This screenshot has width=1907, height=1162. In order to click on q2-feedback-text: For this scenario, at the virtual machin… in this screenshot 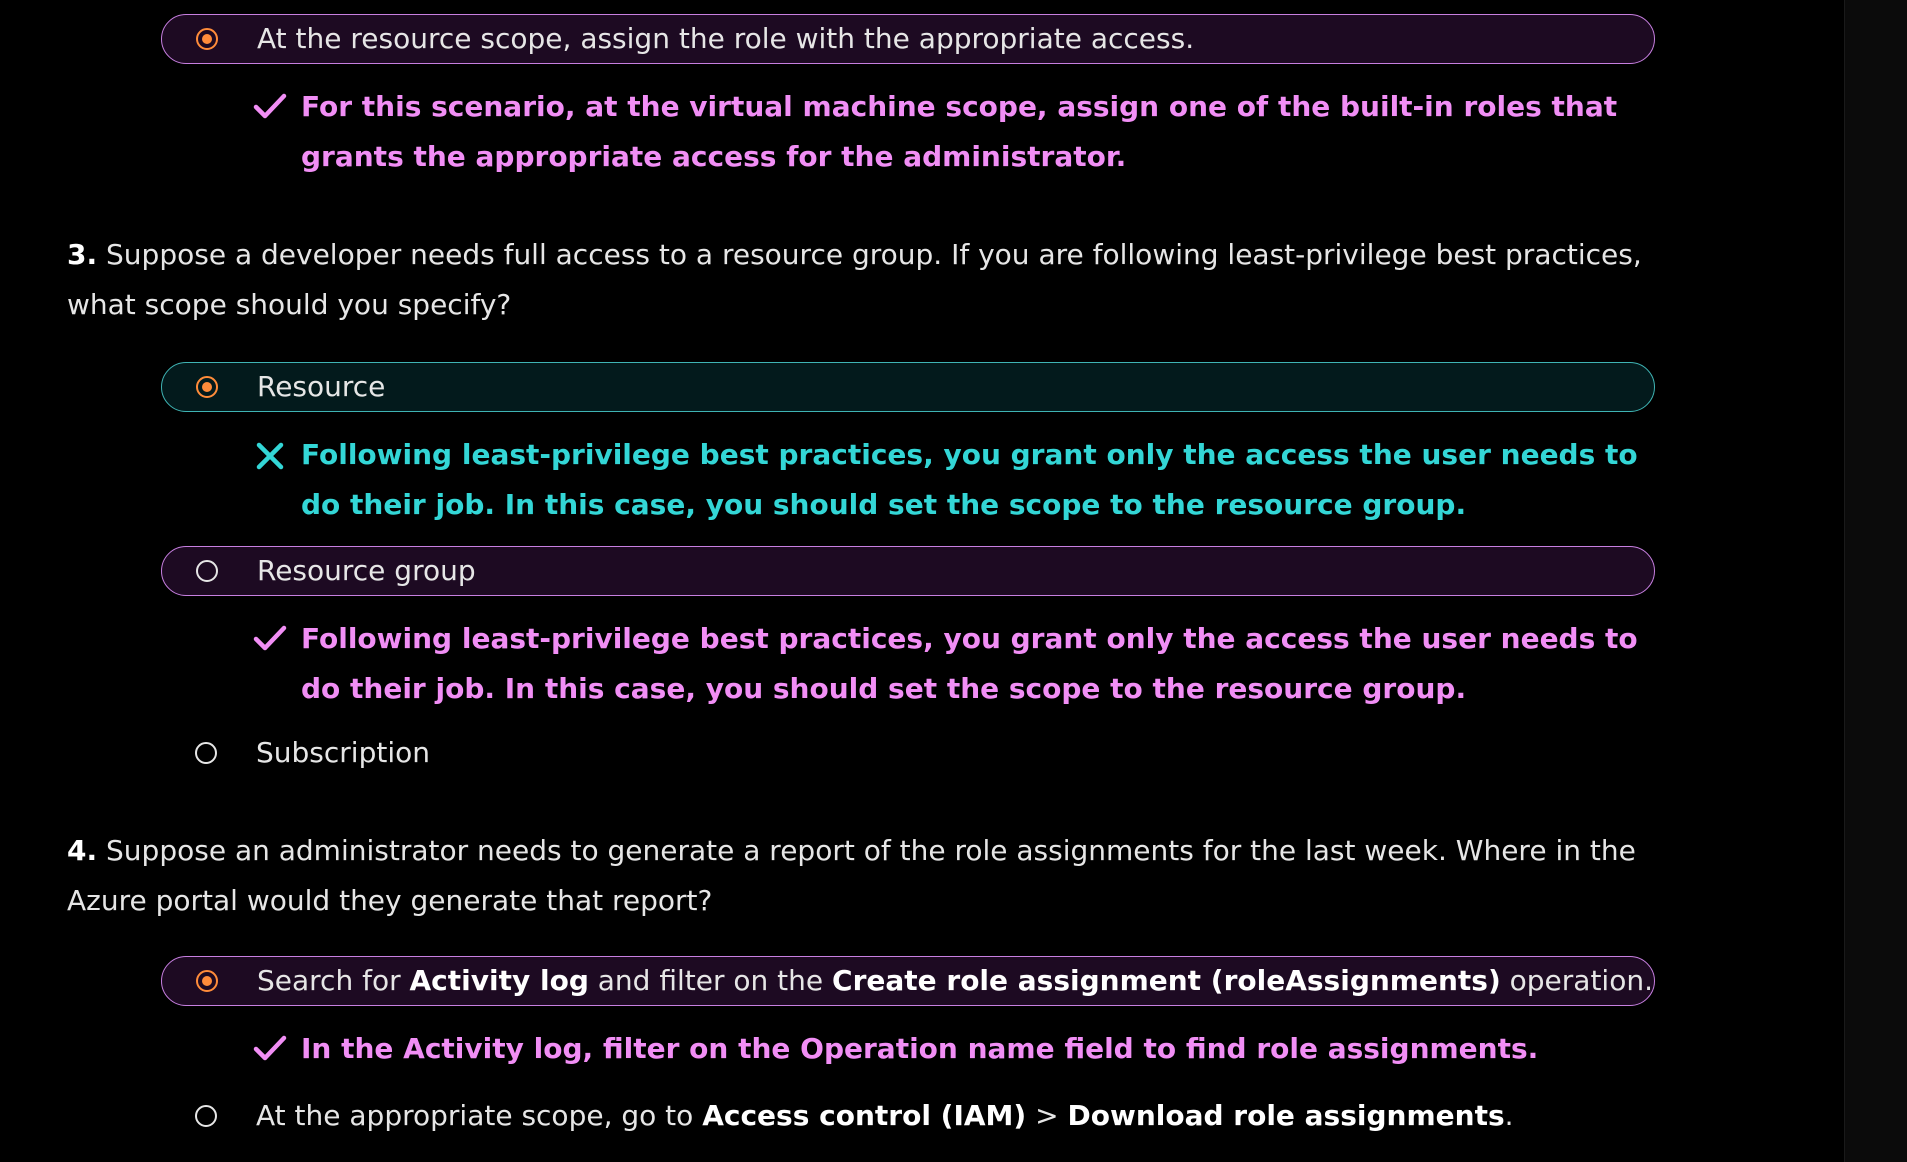, I will do `click(959, 131)`.